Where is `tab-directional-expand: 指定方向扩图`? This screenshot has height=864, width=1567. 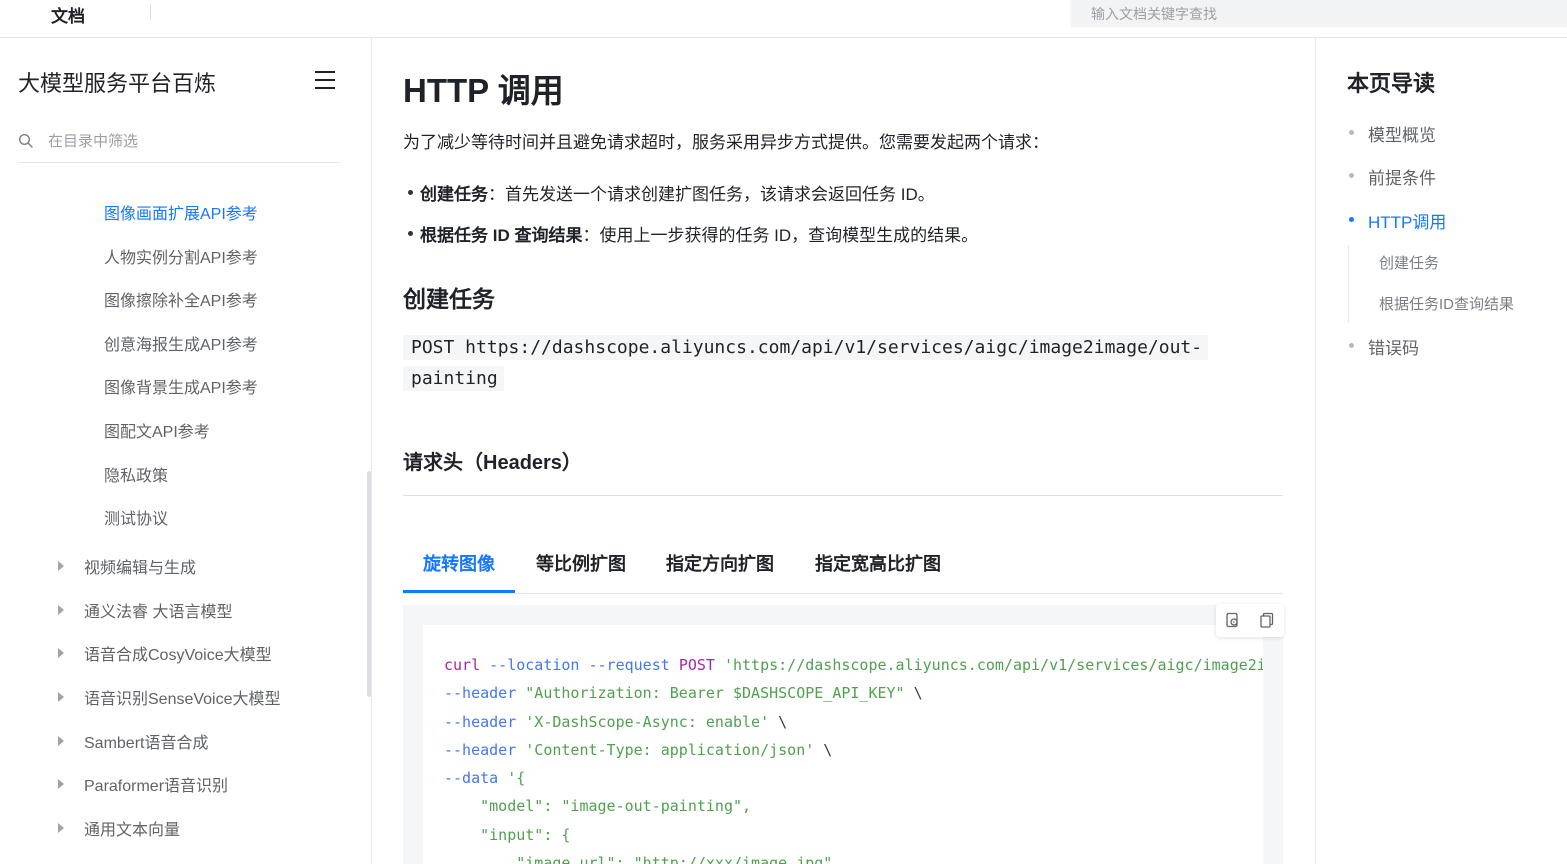 tab-directional-expand: 指定方向扩图 is located at coordinates (720, 564).